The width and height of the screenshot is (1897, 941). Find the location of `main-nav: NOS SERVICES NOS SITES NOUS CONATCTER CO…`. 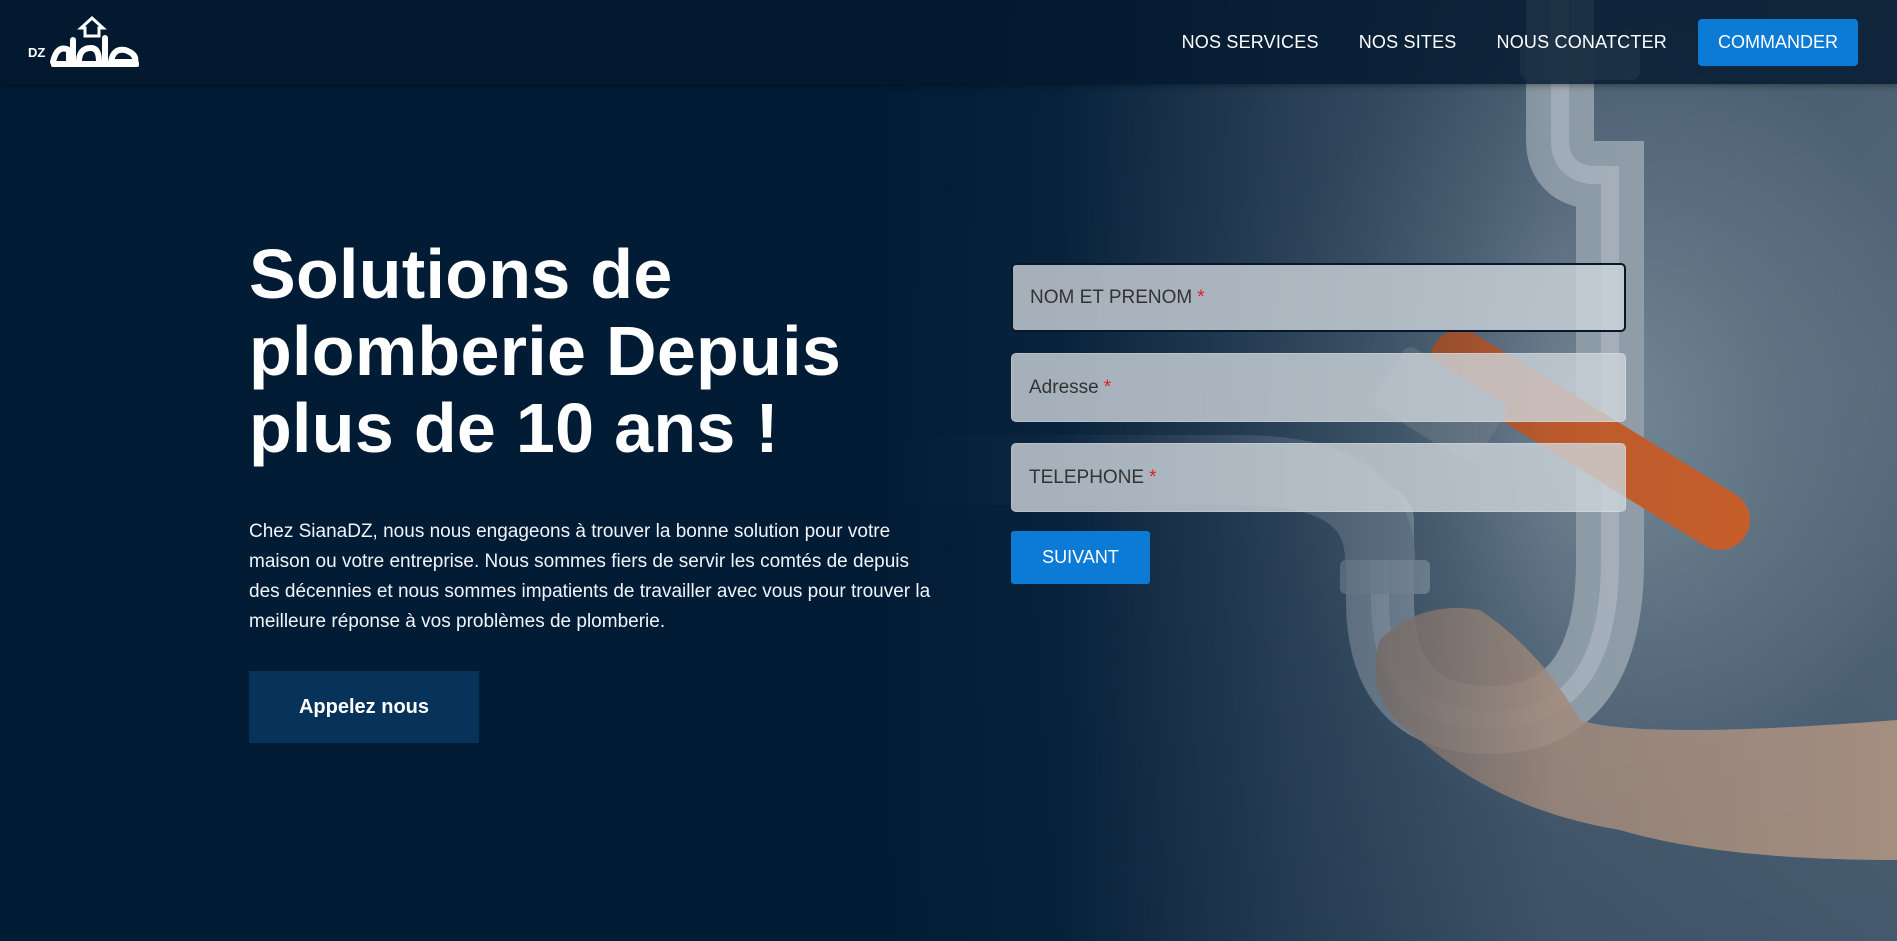

main-nav: NOS SERVICES NOS SITES NOUS CONATCTER CO… is located at coordinates (1500, 42).